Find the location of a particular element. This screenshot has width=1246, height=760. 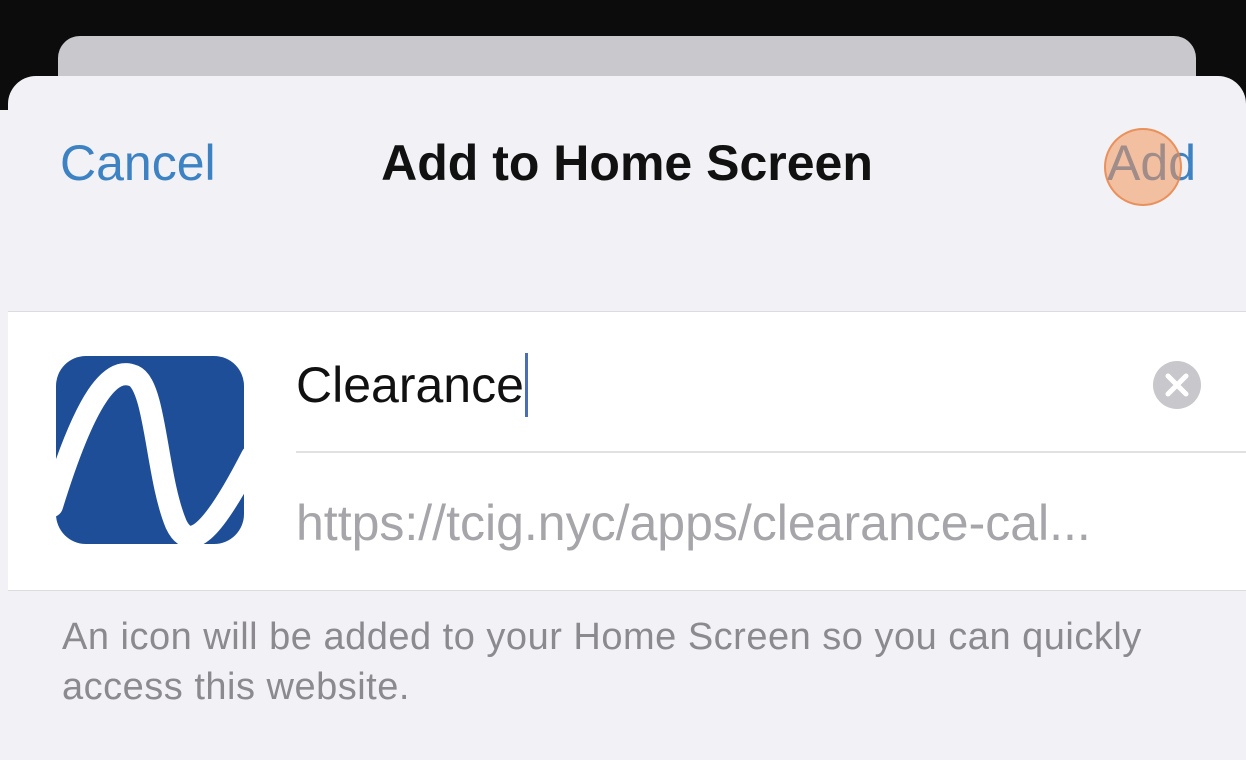

name-input-value: Clearance is located at coordinates (410, 385).